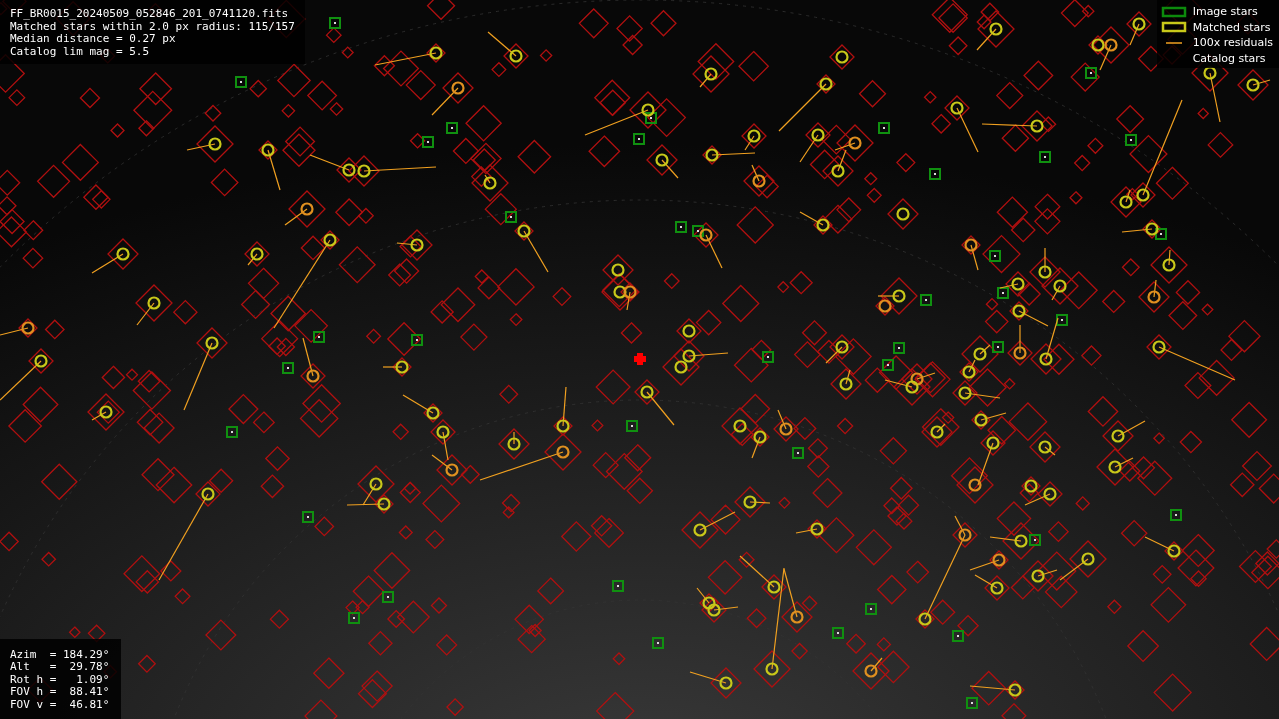  Describe the element at coordinates (1231, 27) in the screenshot. I see `legend-label: Matched stars` at that location.